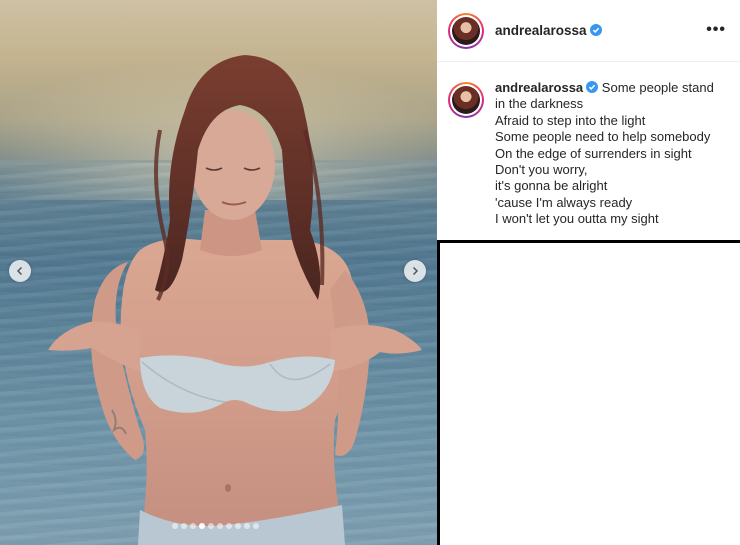 The image size is (740, 545). What do you see at coordinates (215, 526) in the screenshot?
I see `carousel-indicator` at bounding box center [215, 526].